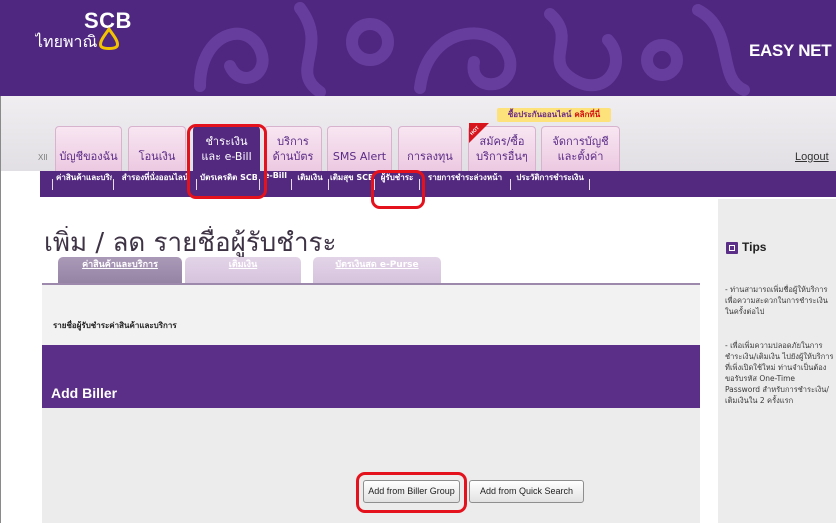  What do you see at coordinates (84, 393) in the screenshot?
I see `add-biller-title: Add Biller` at bounding box center [84, 393].